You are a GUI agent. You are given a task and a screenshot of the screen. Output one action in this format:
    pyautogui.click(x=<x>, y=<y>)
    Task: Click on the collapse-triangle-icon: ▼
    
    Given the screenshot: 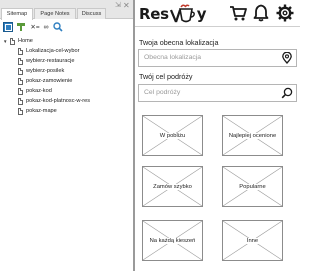 What is the action you would take?
    pyautogui.click(x=6, y=41)
    